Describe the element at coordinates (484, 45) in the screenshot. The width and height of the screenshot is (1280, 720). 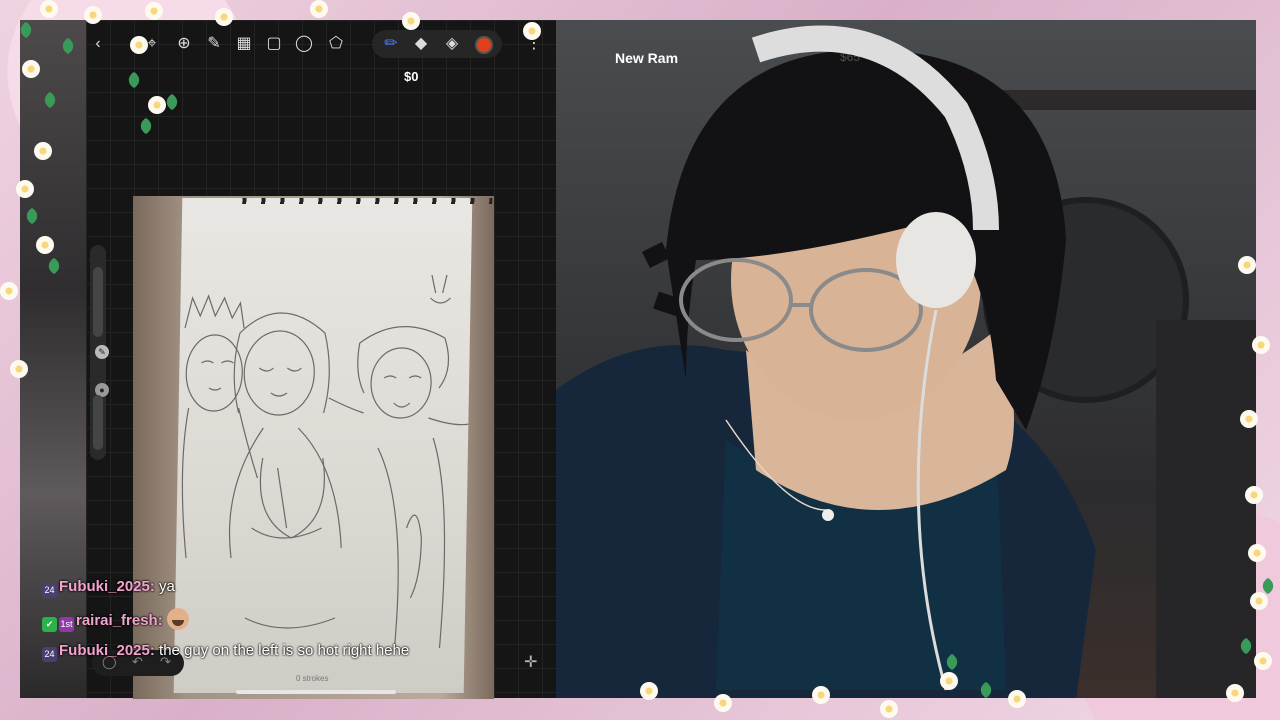
I see `color-icon` at that location.